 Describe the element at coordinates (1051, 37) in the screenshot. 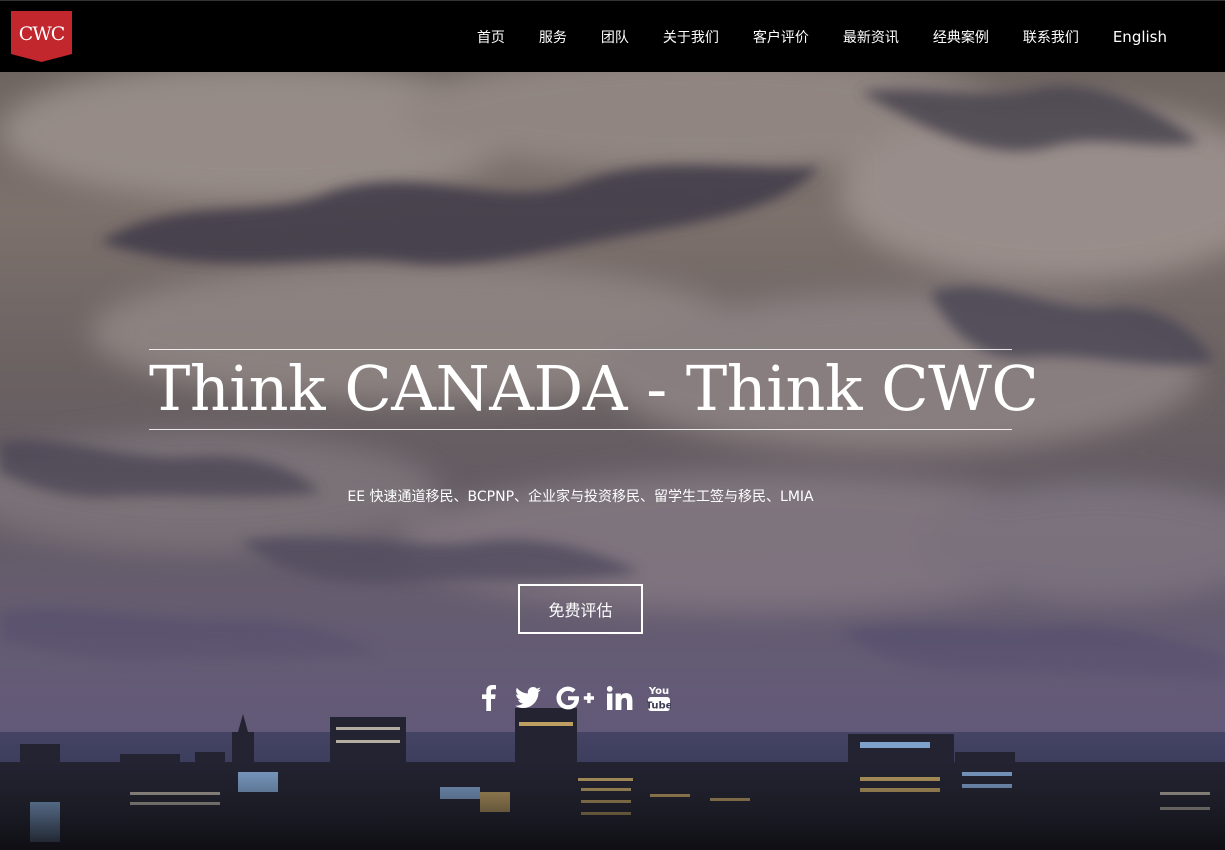

I see `nav-item-contact: 联系我们` at that location.